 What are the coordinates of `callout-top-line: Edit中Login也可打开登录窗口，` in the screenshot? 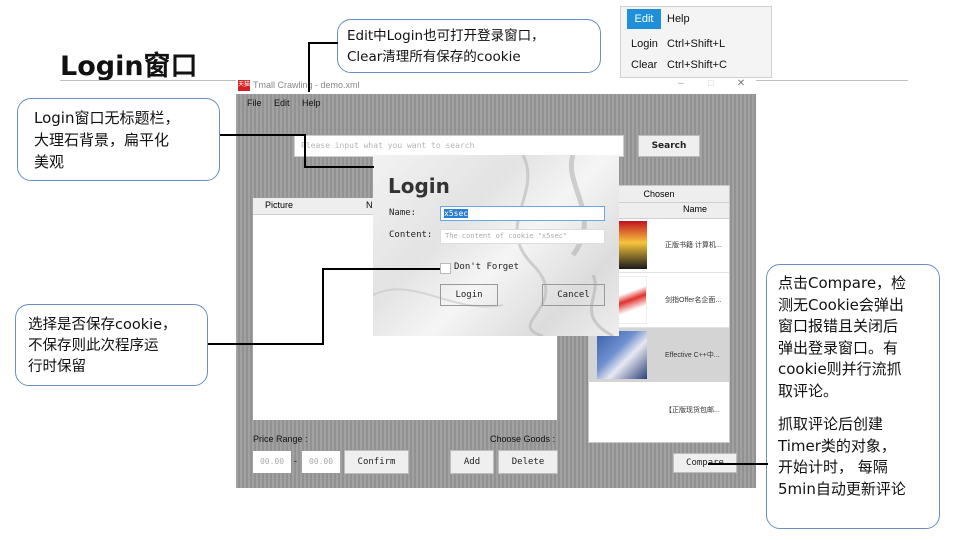 It's located at (446, 36).